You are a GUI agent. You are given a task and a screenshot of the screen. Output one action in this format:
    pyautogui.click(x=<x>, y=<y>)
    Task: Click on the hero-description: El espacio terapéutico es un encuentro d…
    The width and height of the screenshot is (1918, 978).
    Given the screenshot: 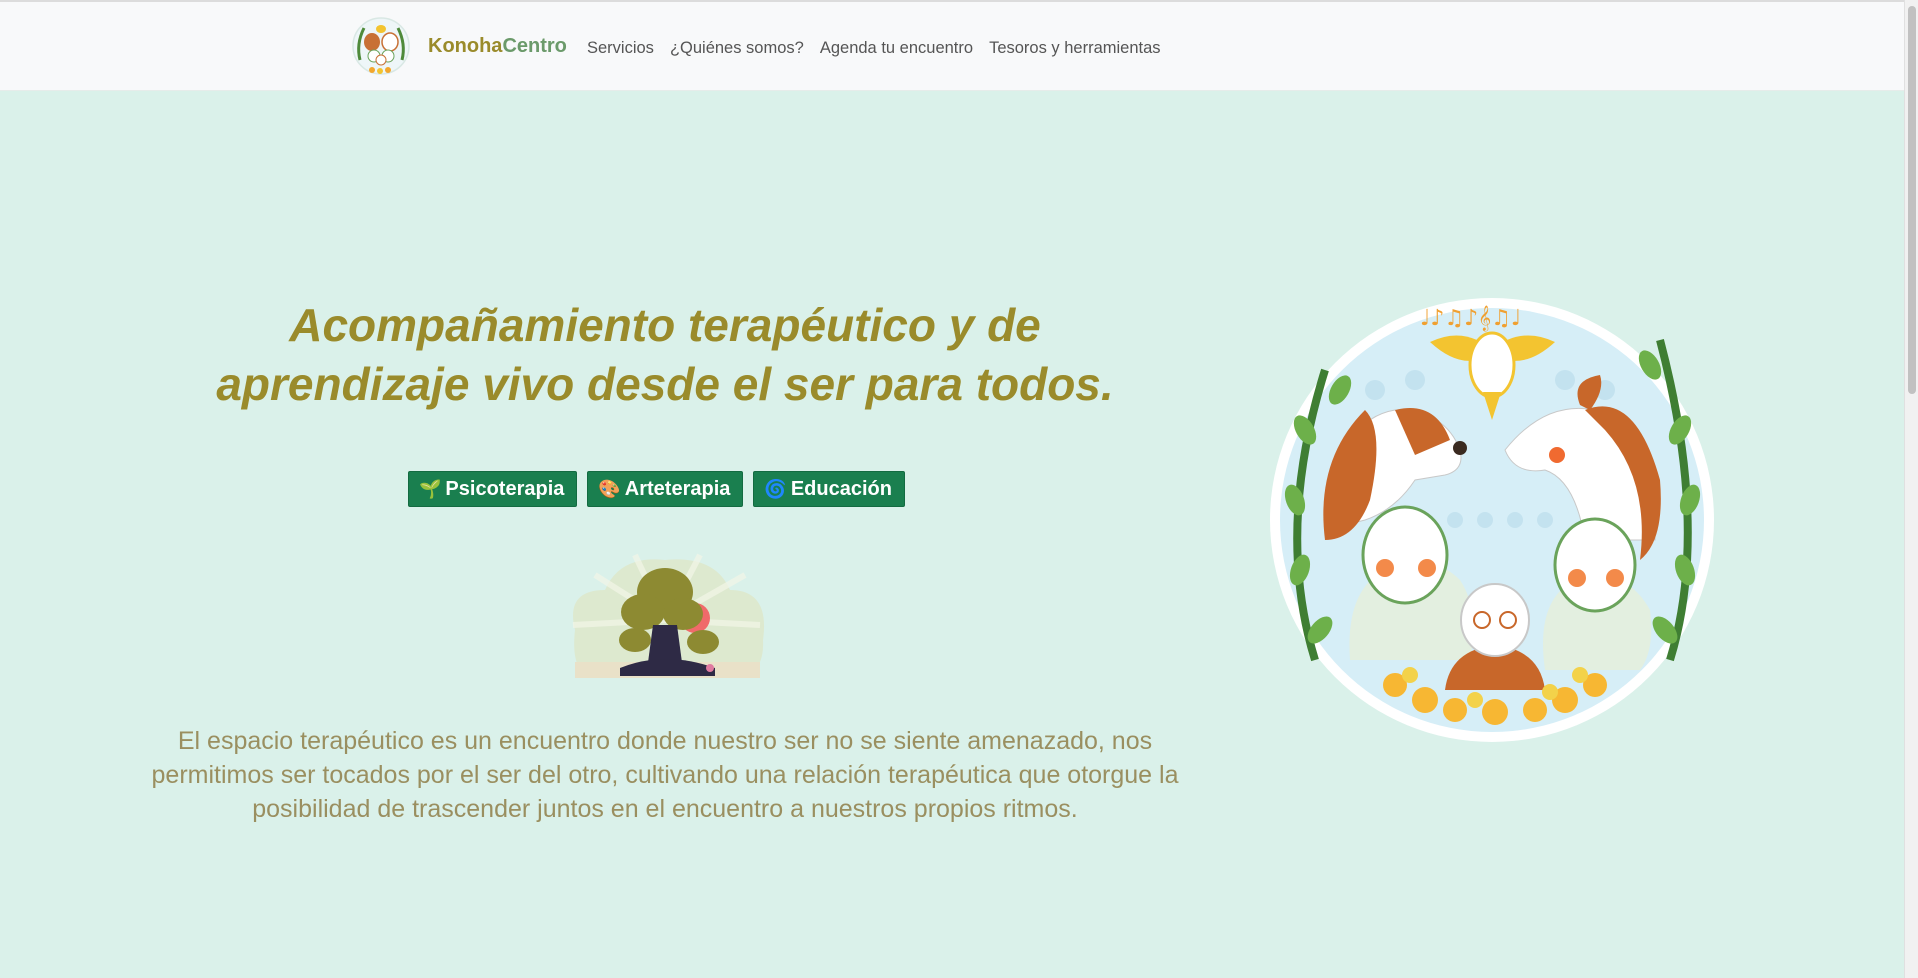 What is the action you would take?
    pyautogui.click(x=665, y=775)
    